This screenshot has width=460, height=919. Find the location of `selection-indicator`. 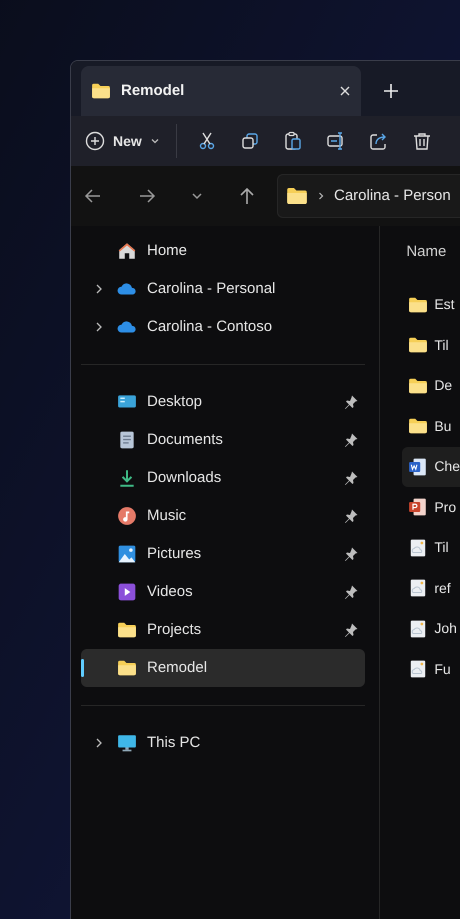

selection-indicator is located at coordinates (82, 668).